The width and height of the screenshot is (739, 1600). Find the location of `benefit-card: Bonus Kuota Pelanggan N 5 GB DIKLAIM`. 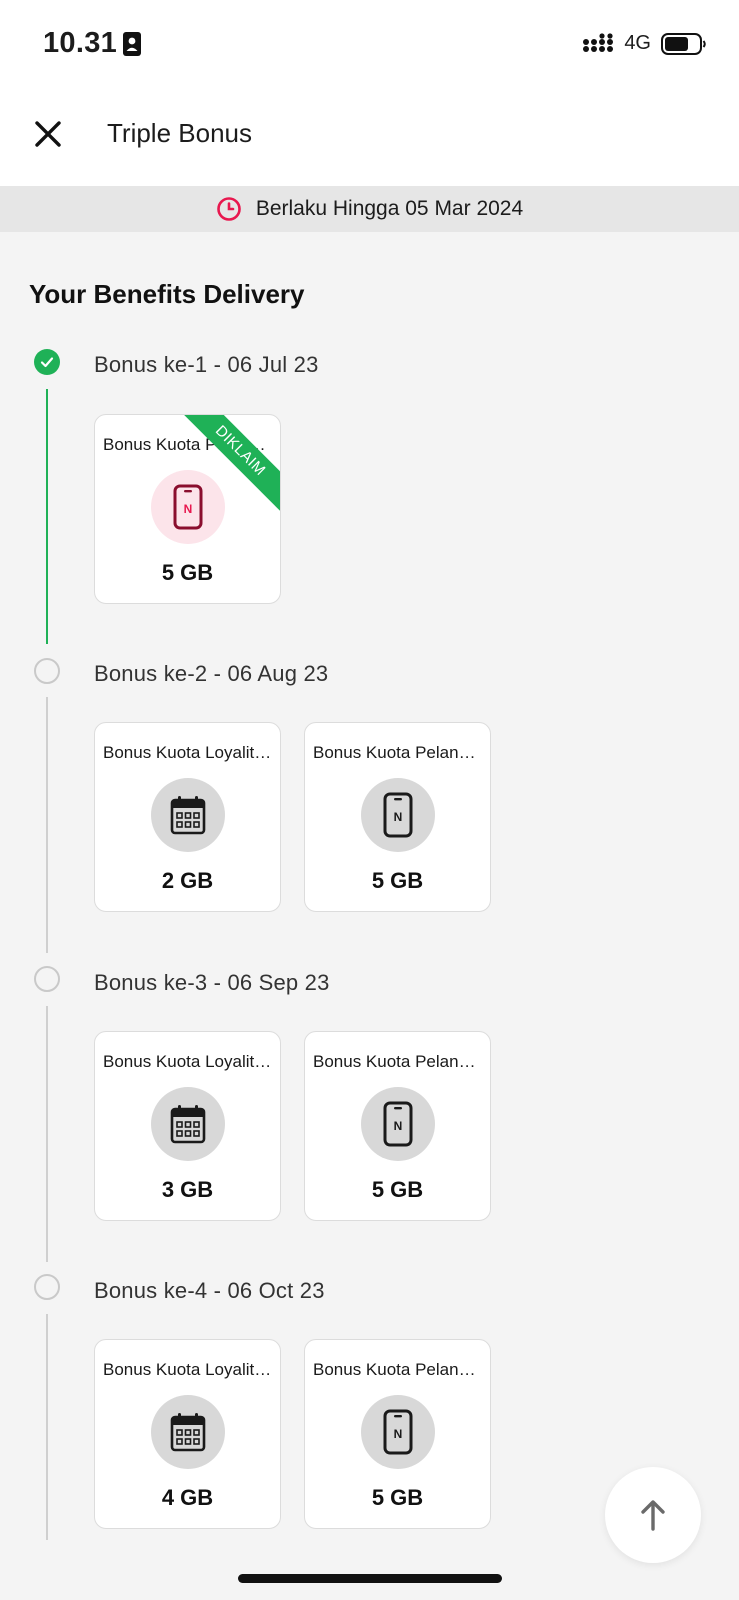

benefit-card: Bonus Kuota Pelanggan N 5 GB DIKLAIM is located at coordinates (187, 509).